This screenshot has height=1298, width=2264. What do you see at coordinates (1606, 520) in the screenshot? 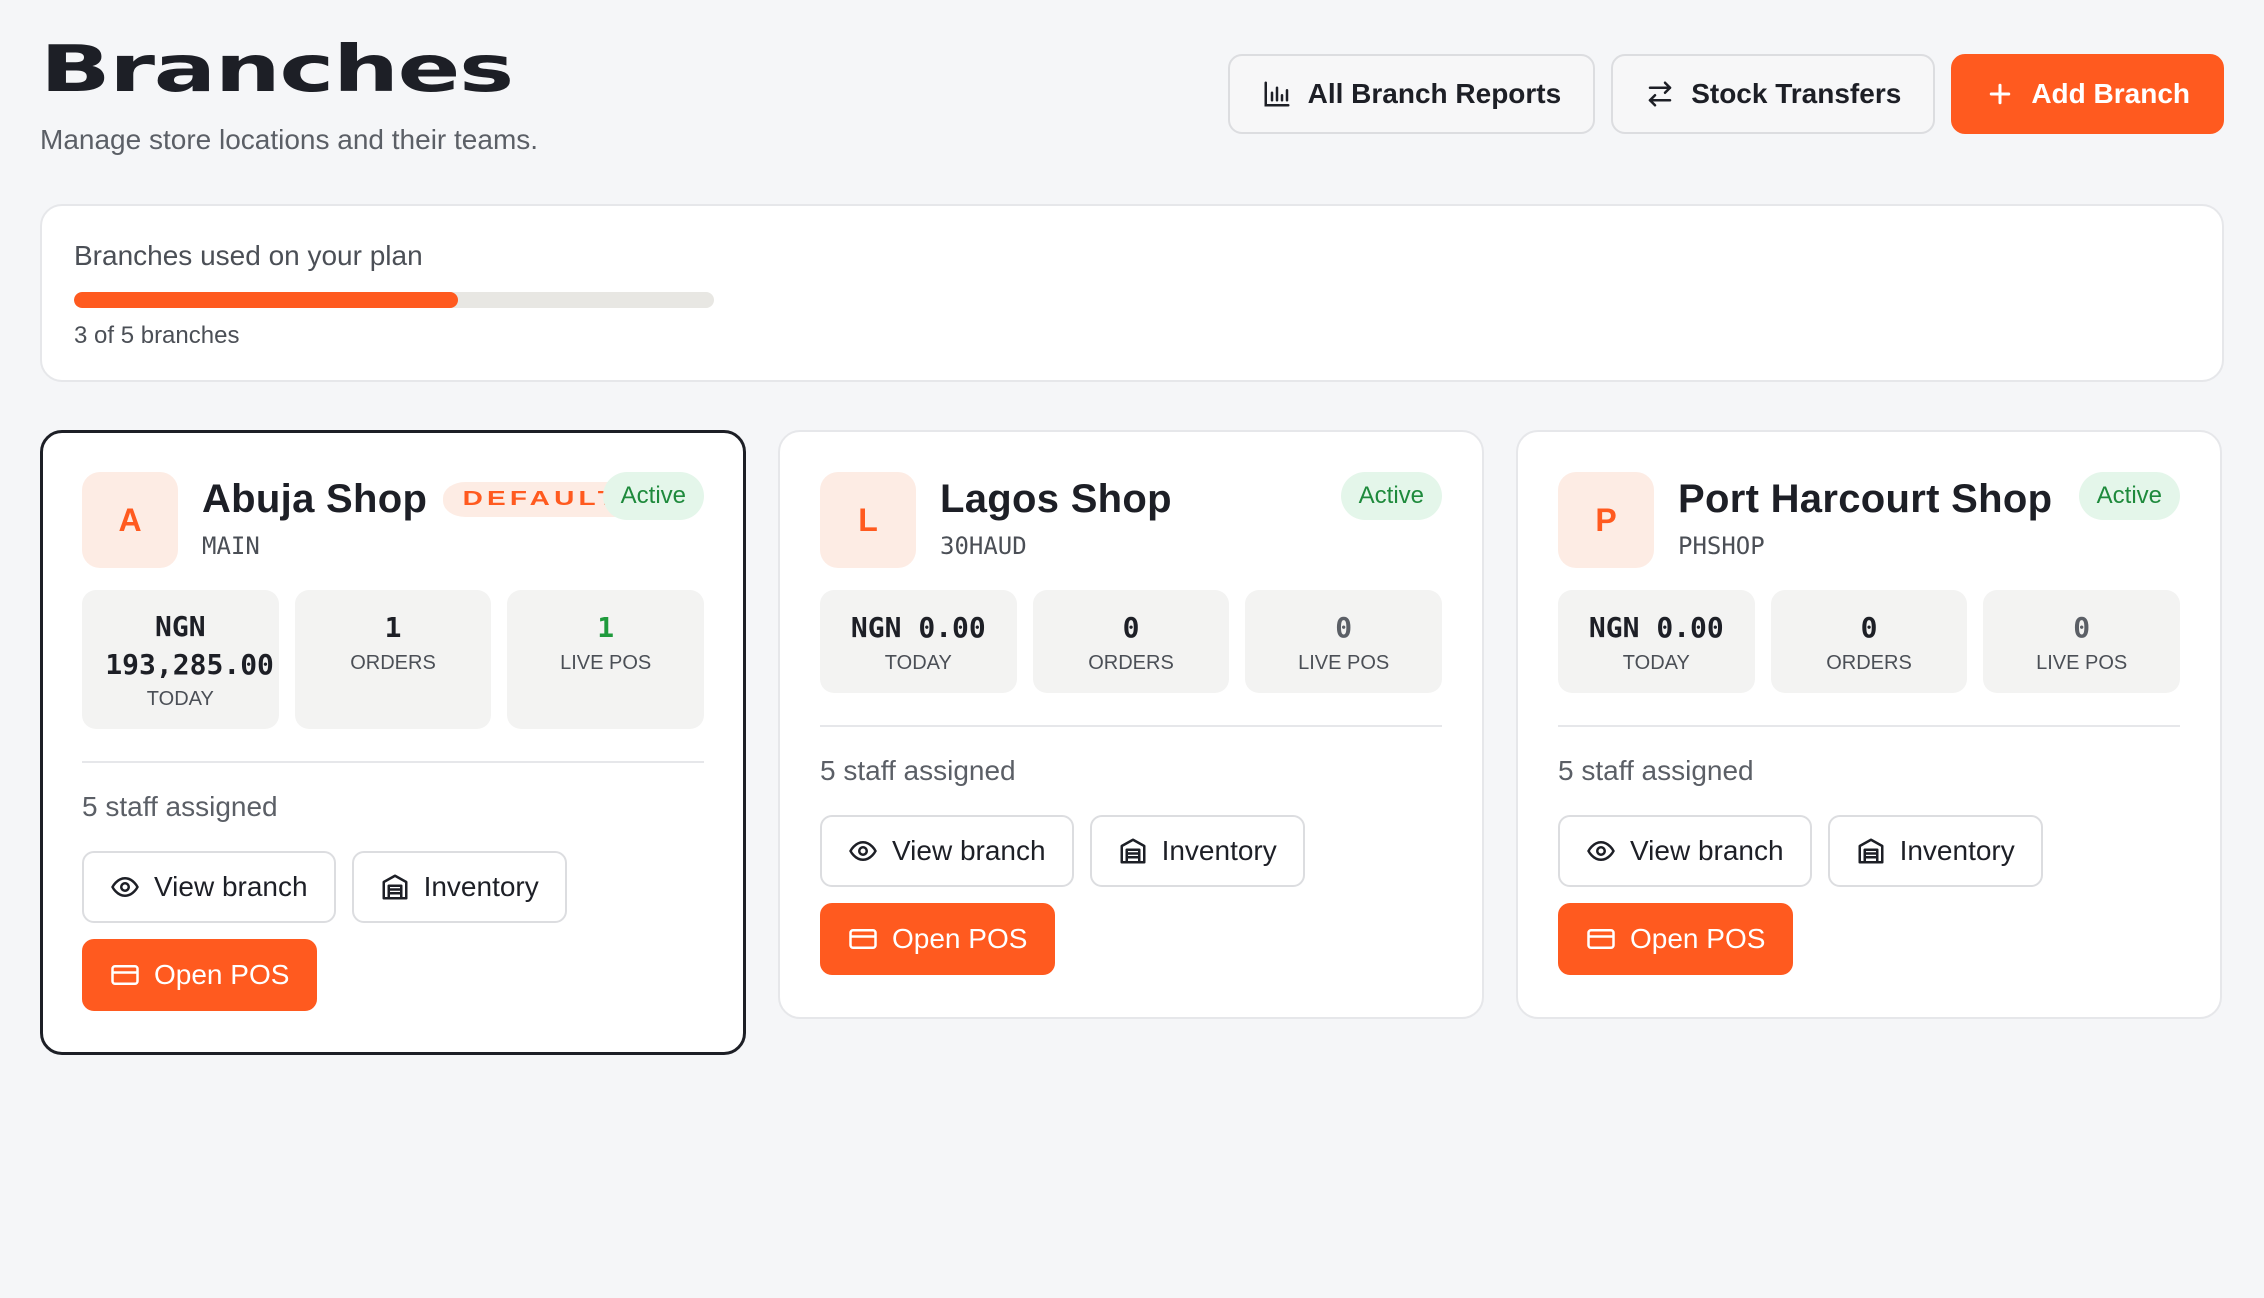
I see `branch-avatar: P` at bounding box center [1606, 520].